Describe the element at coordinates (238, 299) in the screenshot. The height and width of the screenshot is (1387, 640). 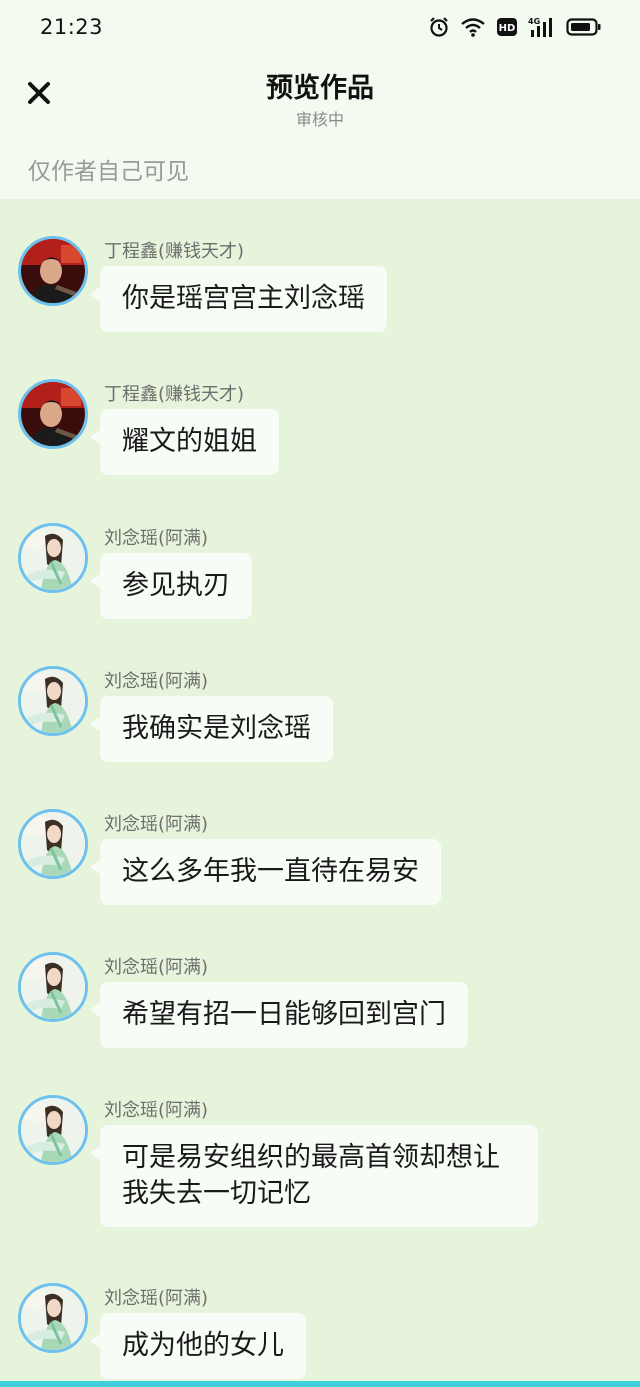
I see `message-bubble: 你是瑶宫宫主刘念瑶` at that location.